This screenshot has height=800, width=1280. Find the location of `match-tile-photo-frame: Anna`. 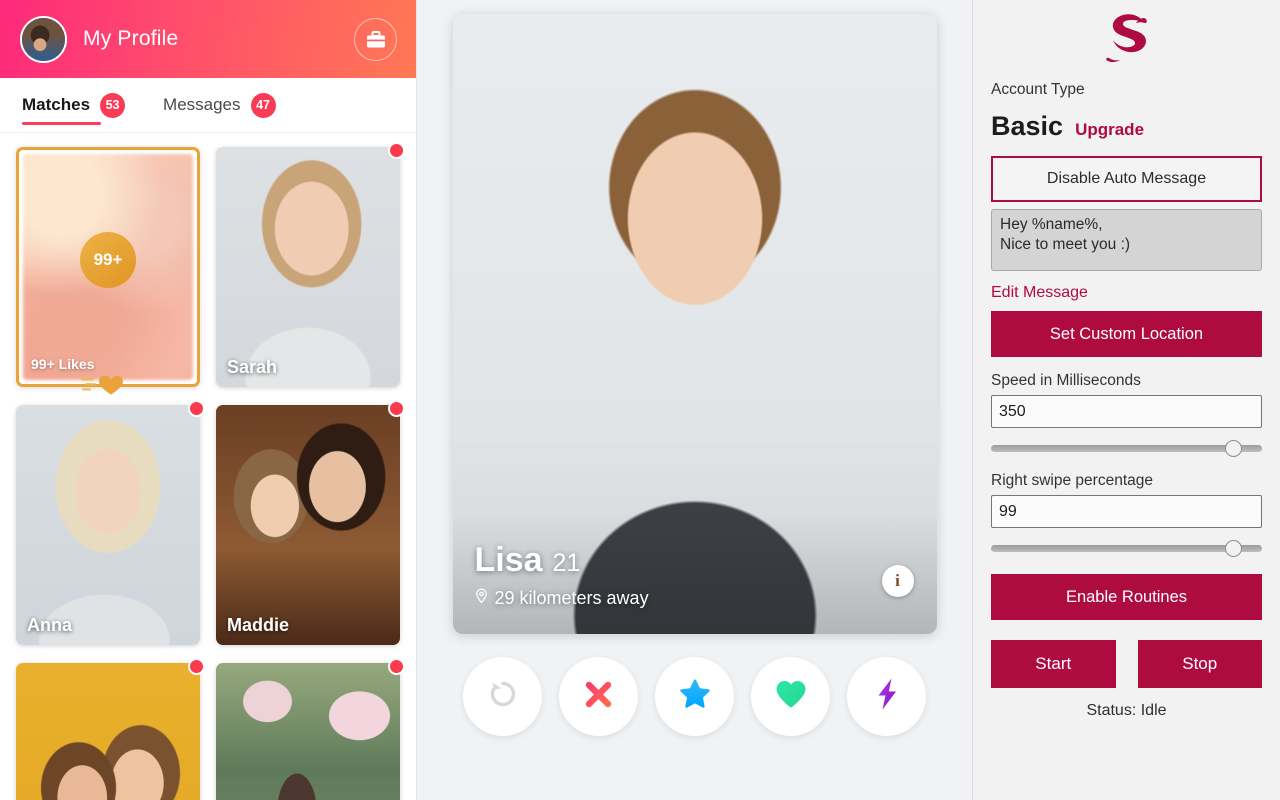

match-tile-photo-frame: Anna is located at coordinates (108, 525).